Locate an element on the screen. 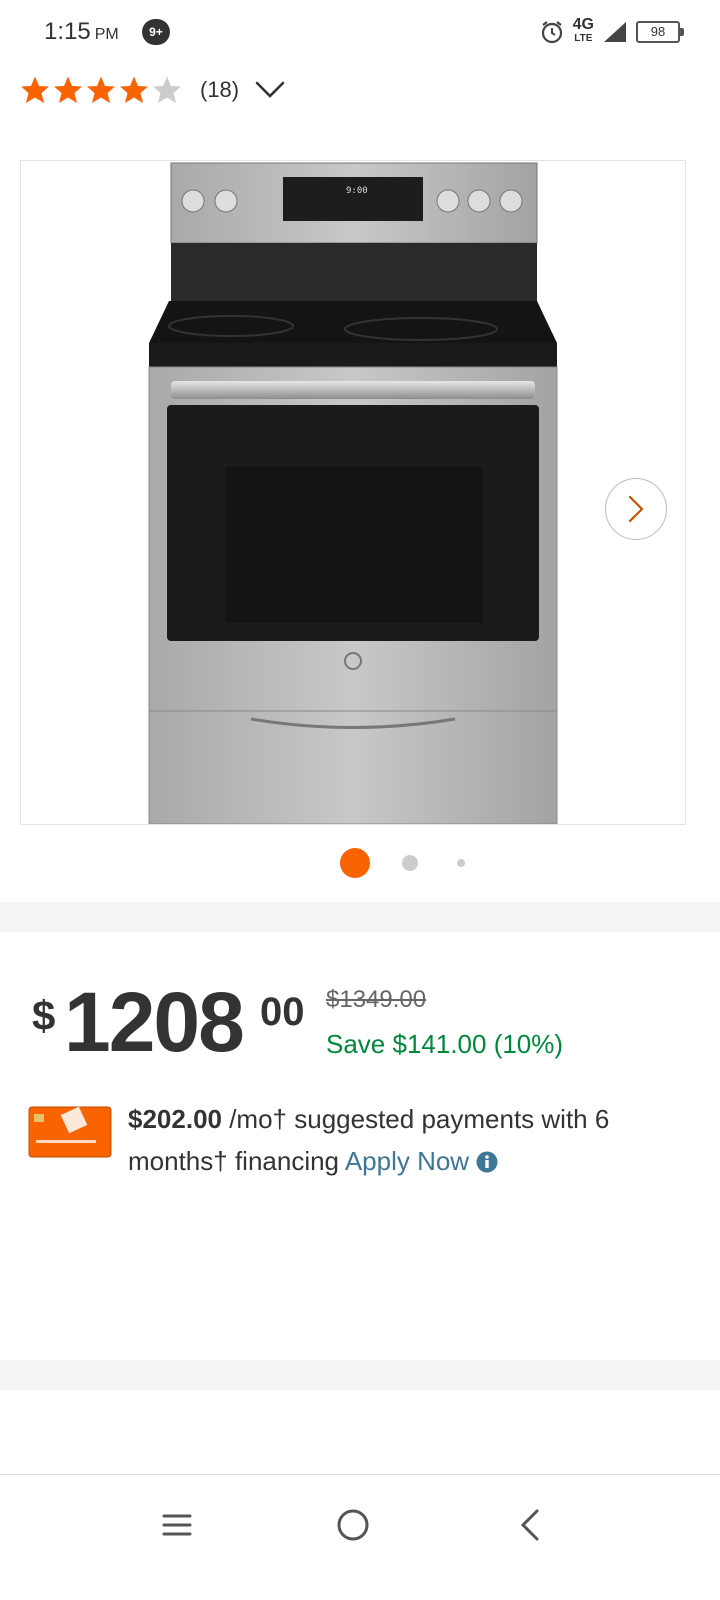 The image size is (720, 1600). alarm-icon is located at coordinates (551, 32).